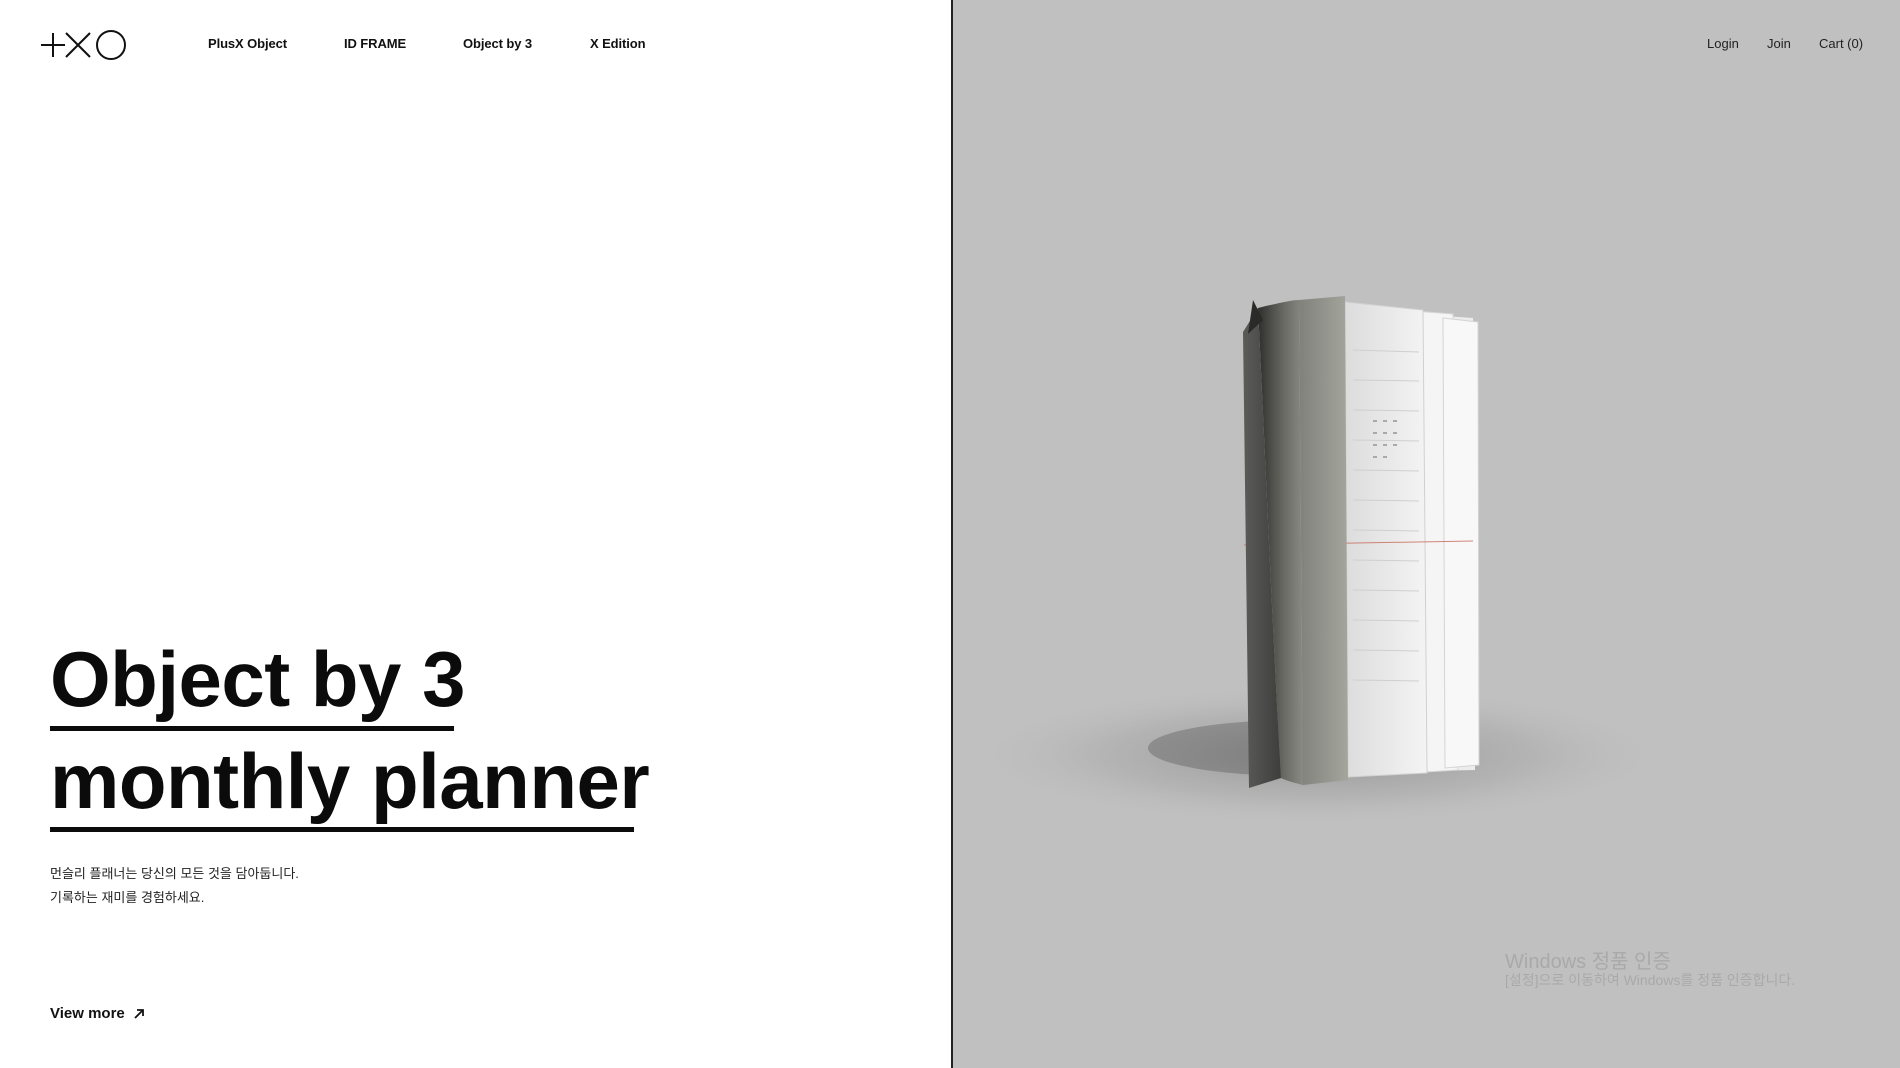 This screenshot has height=1068, width=1900. I want to click on plusx-object-logo, so click(85, 45).